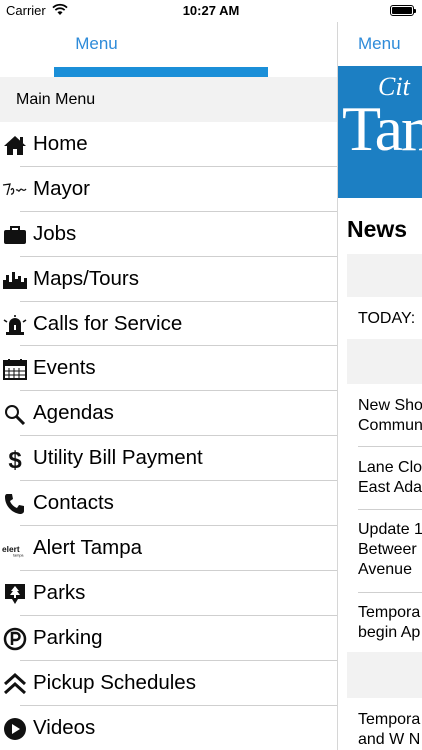  I want to click on news-item-line: Avenue, so click(385, 569).